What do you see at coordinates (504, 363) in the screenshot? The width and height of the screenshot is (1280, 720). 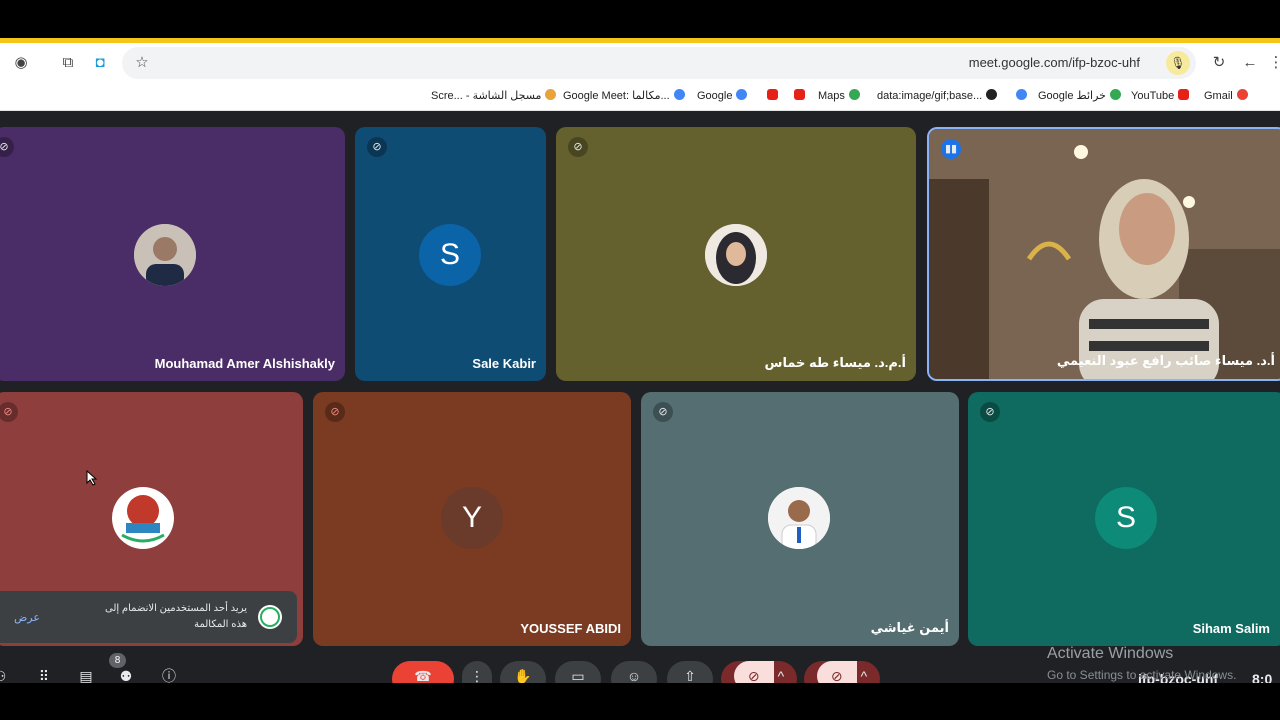 I see `participant-name: Sale Kabir` at bounding box center [504, 363].